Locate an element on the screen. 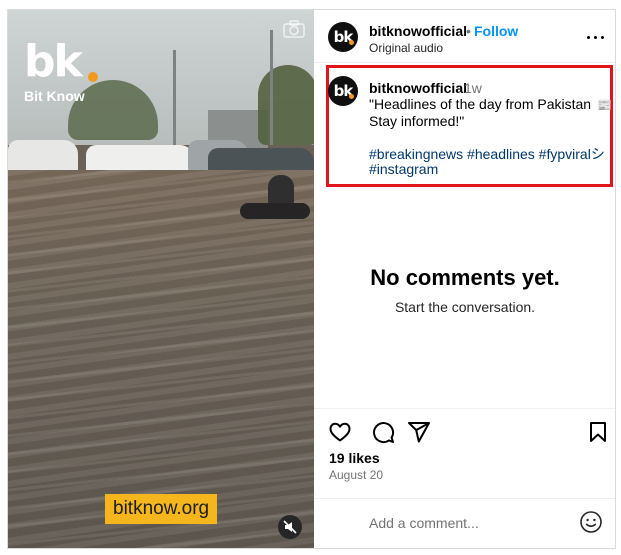 The height and width of the screenshot is (555, 621). actions-divider is located at coordinates (464, 408).